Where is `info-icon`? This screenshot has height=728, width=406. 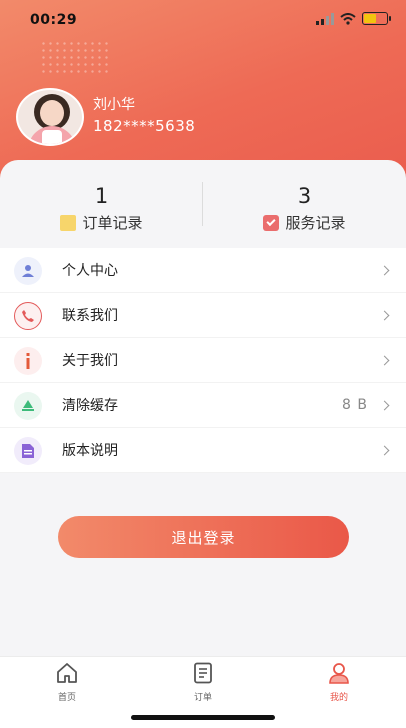 info-icon is located at coordinates (28, 361).